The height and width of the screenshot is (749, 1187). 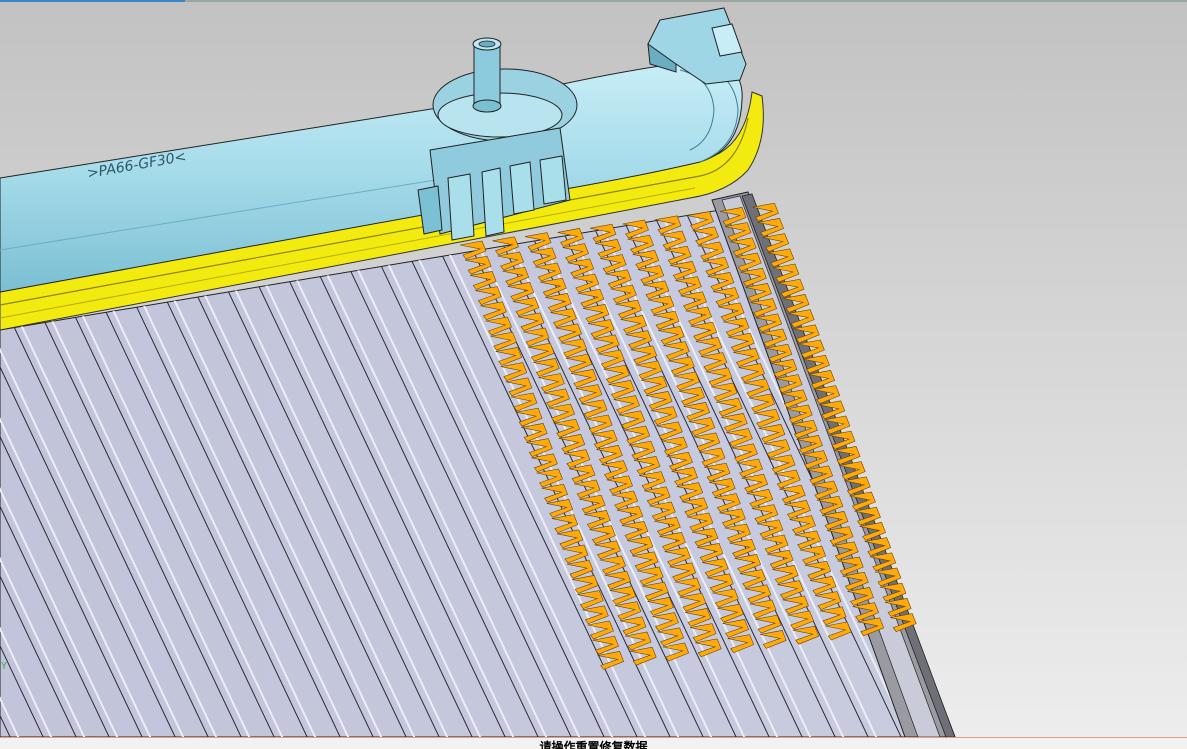 What do you see at coordinates (4, 666) in the screenshot?
I see `coordinate-triad-label: Y` at bounding box center [4, 666].